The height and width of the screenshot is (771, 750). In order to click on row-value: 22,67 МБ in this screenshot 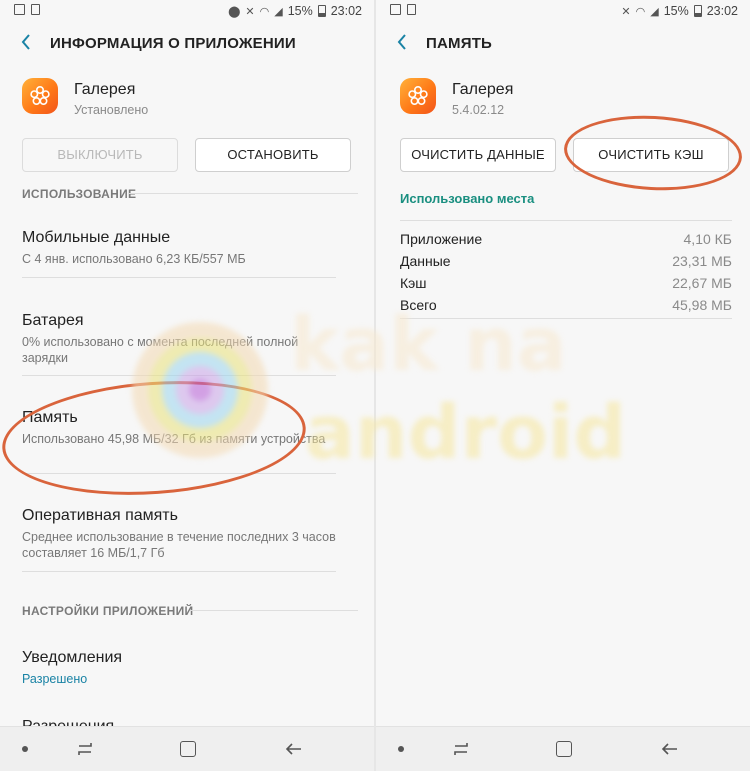, I will do `click(702, 283)`.